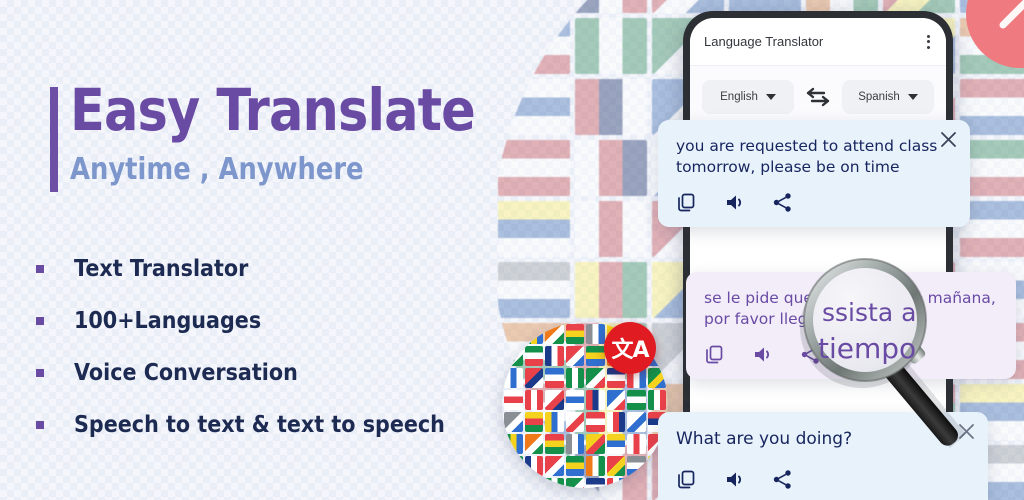 The image size is (1024, 500). What do you see at coordinates (186, 373) in the screenshot?
I see `feature-label: Voice Conversation` at bounding box center [186, 373].